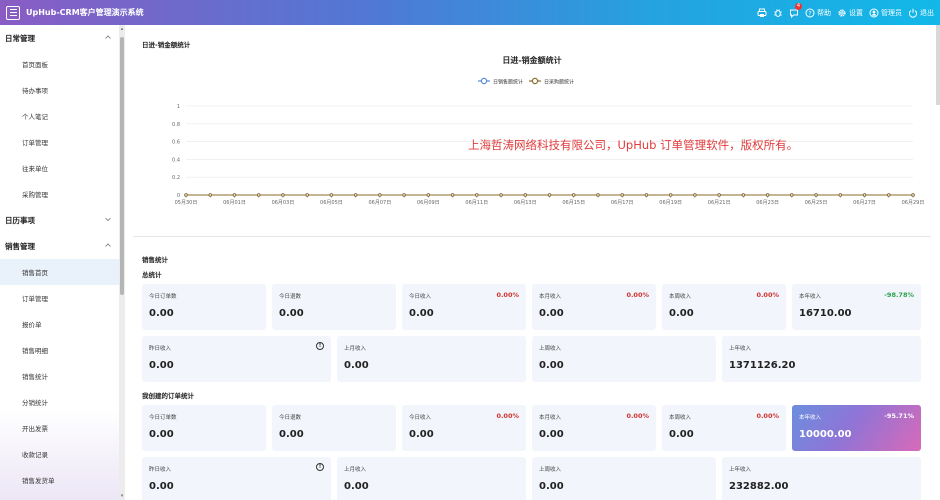  I want to click on bug-icon, so click(778, 13).